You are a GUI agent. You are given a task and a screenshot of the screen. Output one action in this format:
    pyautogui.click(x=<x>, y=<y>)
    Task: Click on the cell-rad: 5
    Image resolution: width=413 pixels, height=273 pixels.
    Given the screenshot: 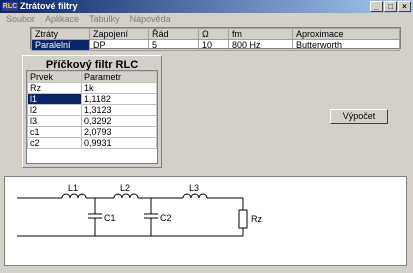 What is the action you would take?
    pyautogui.click(x=173, y=45)
    